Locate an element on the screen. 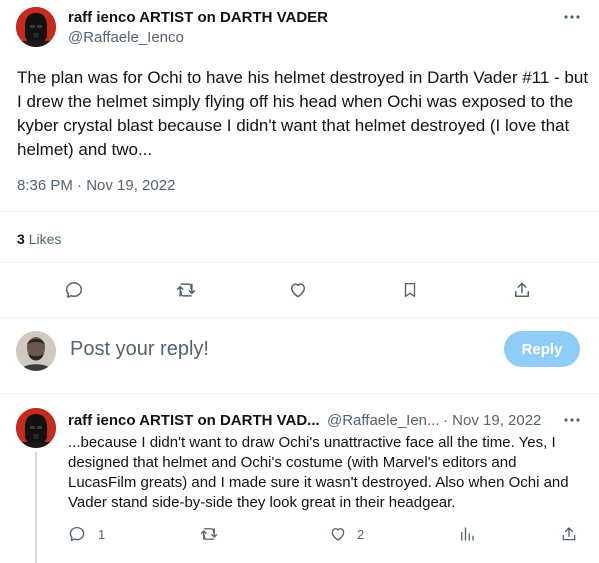 The height and width of the screenshot is (563, 599). likes-link: 3 Likes is located at coordinates (39, 239).